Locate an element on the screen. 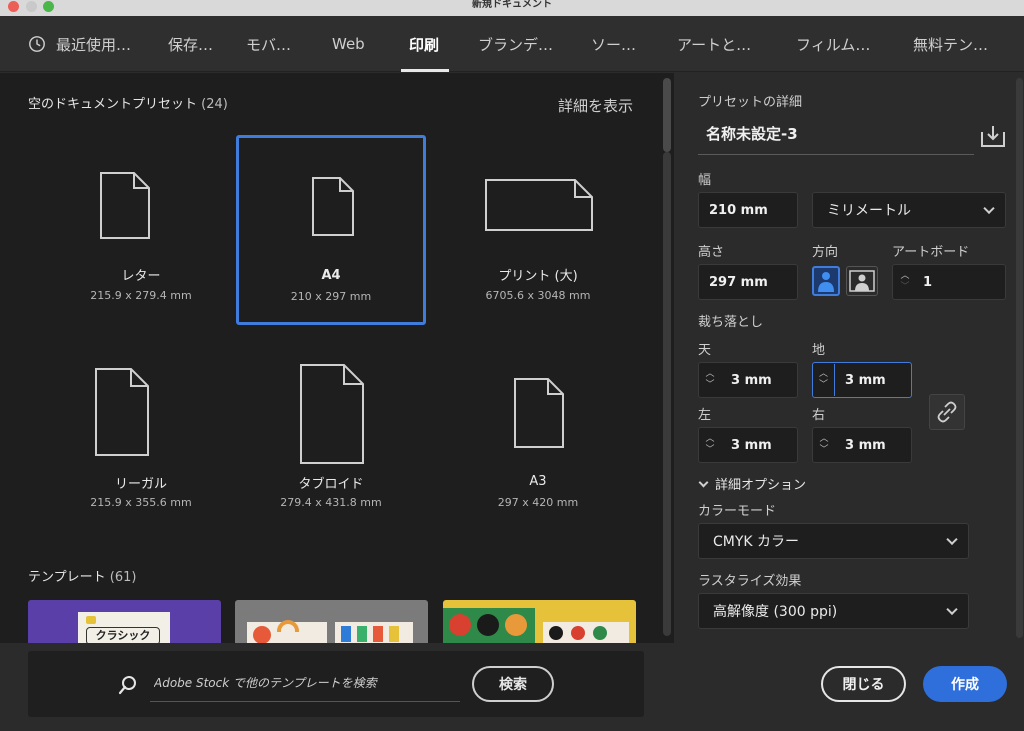  artboards-stepper: ︿ ﹀ is located at coordinates (905, 282).